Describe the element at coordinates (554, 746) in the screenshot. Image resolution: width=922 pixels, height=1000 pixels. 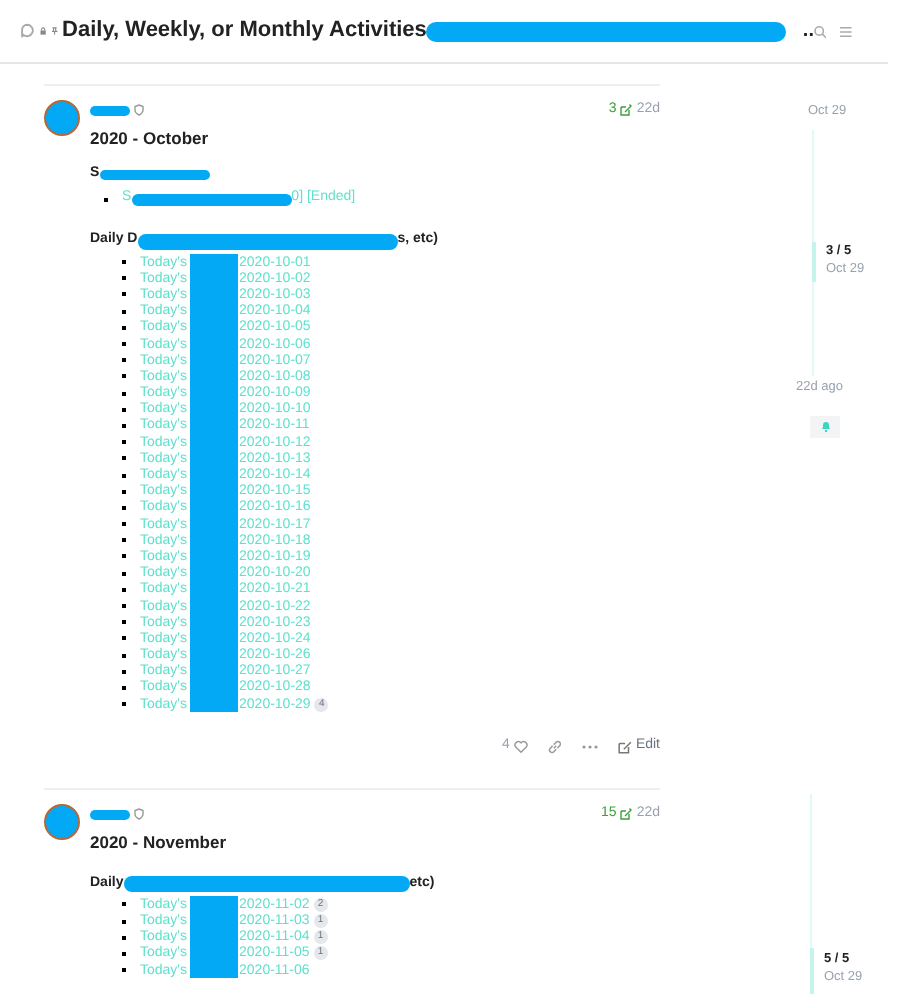
I see `link-icon` at that location.